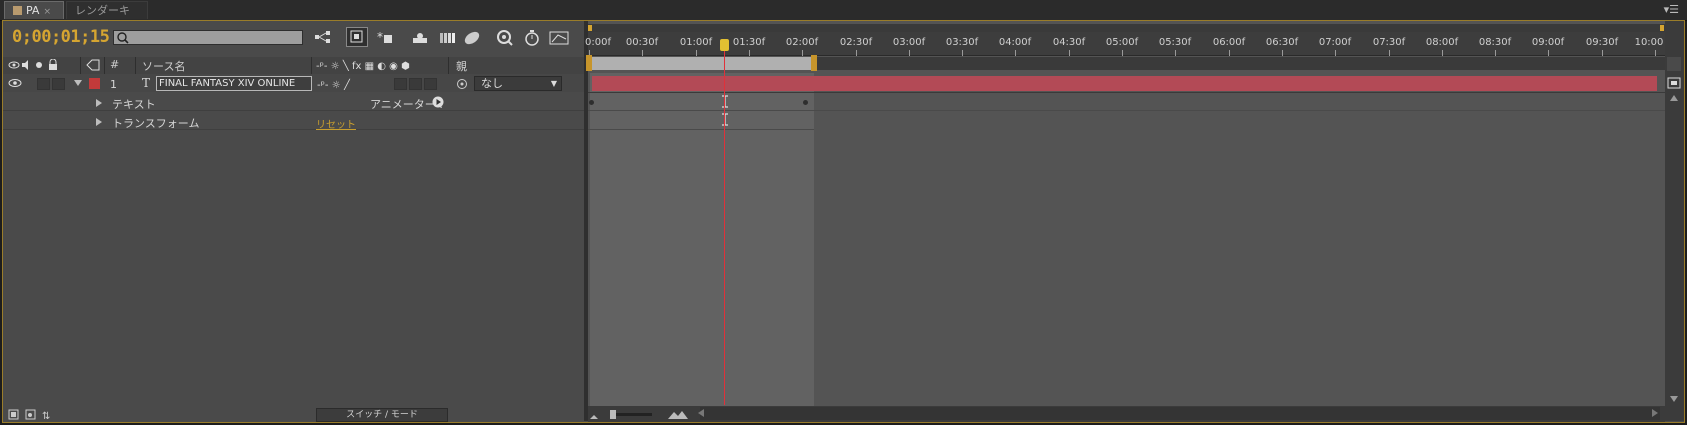 This screenshot has height=425, width=1687. What do you see at coordinates (363, 65) in the screenshot?
I see `switches-header-icons: -ᵖ- ☼ ╲ fx ▦ ◐ ◉ ⬢` at bounding box center [363, 65].